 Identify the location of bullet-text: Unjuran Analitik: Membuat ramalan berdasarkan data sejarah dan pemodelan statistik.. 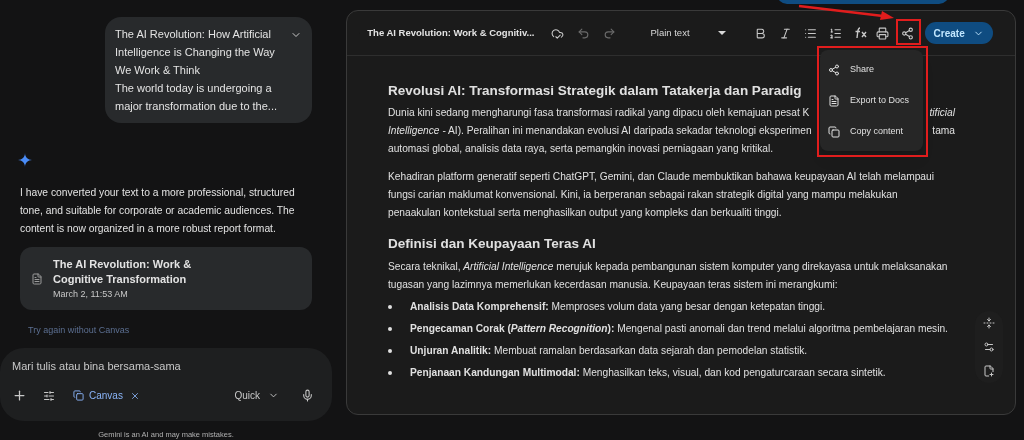
(609, 351).